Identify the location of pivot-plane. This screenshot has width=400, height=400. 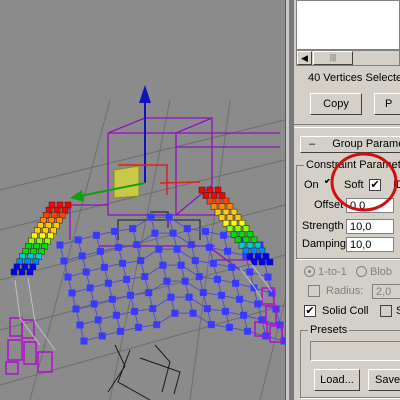
(126, 182).